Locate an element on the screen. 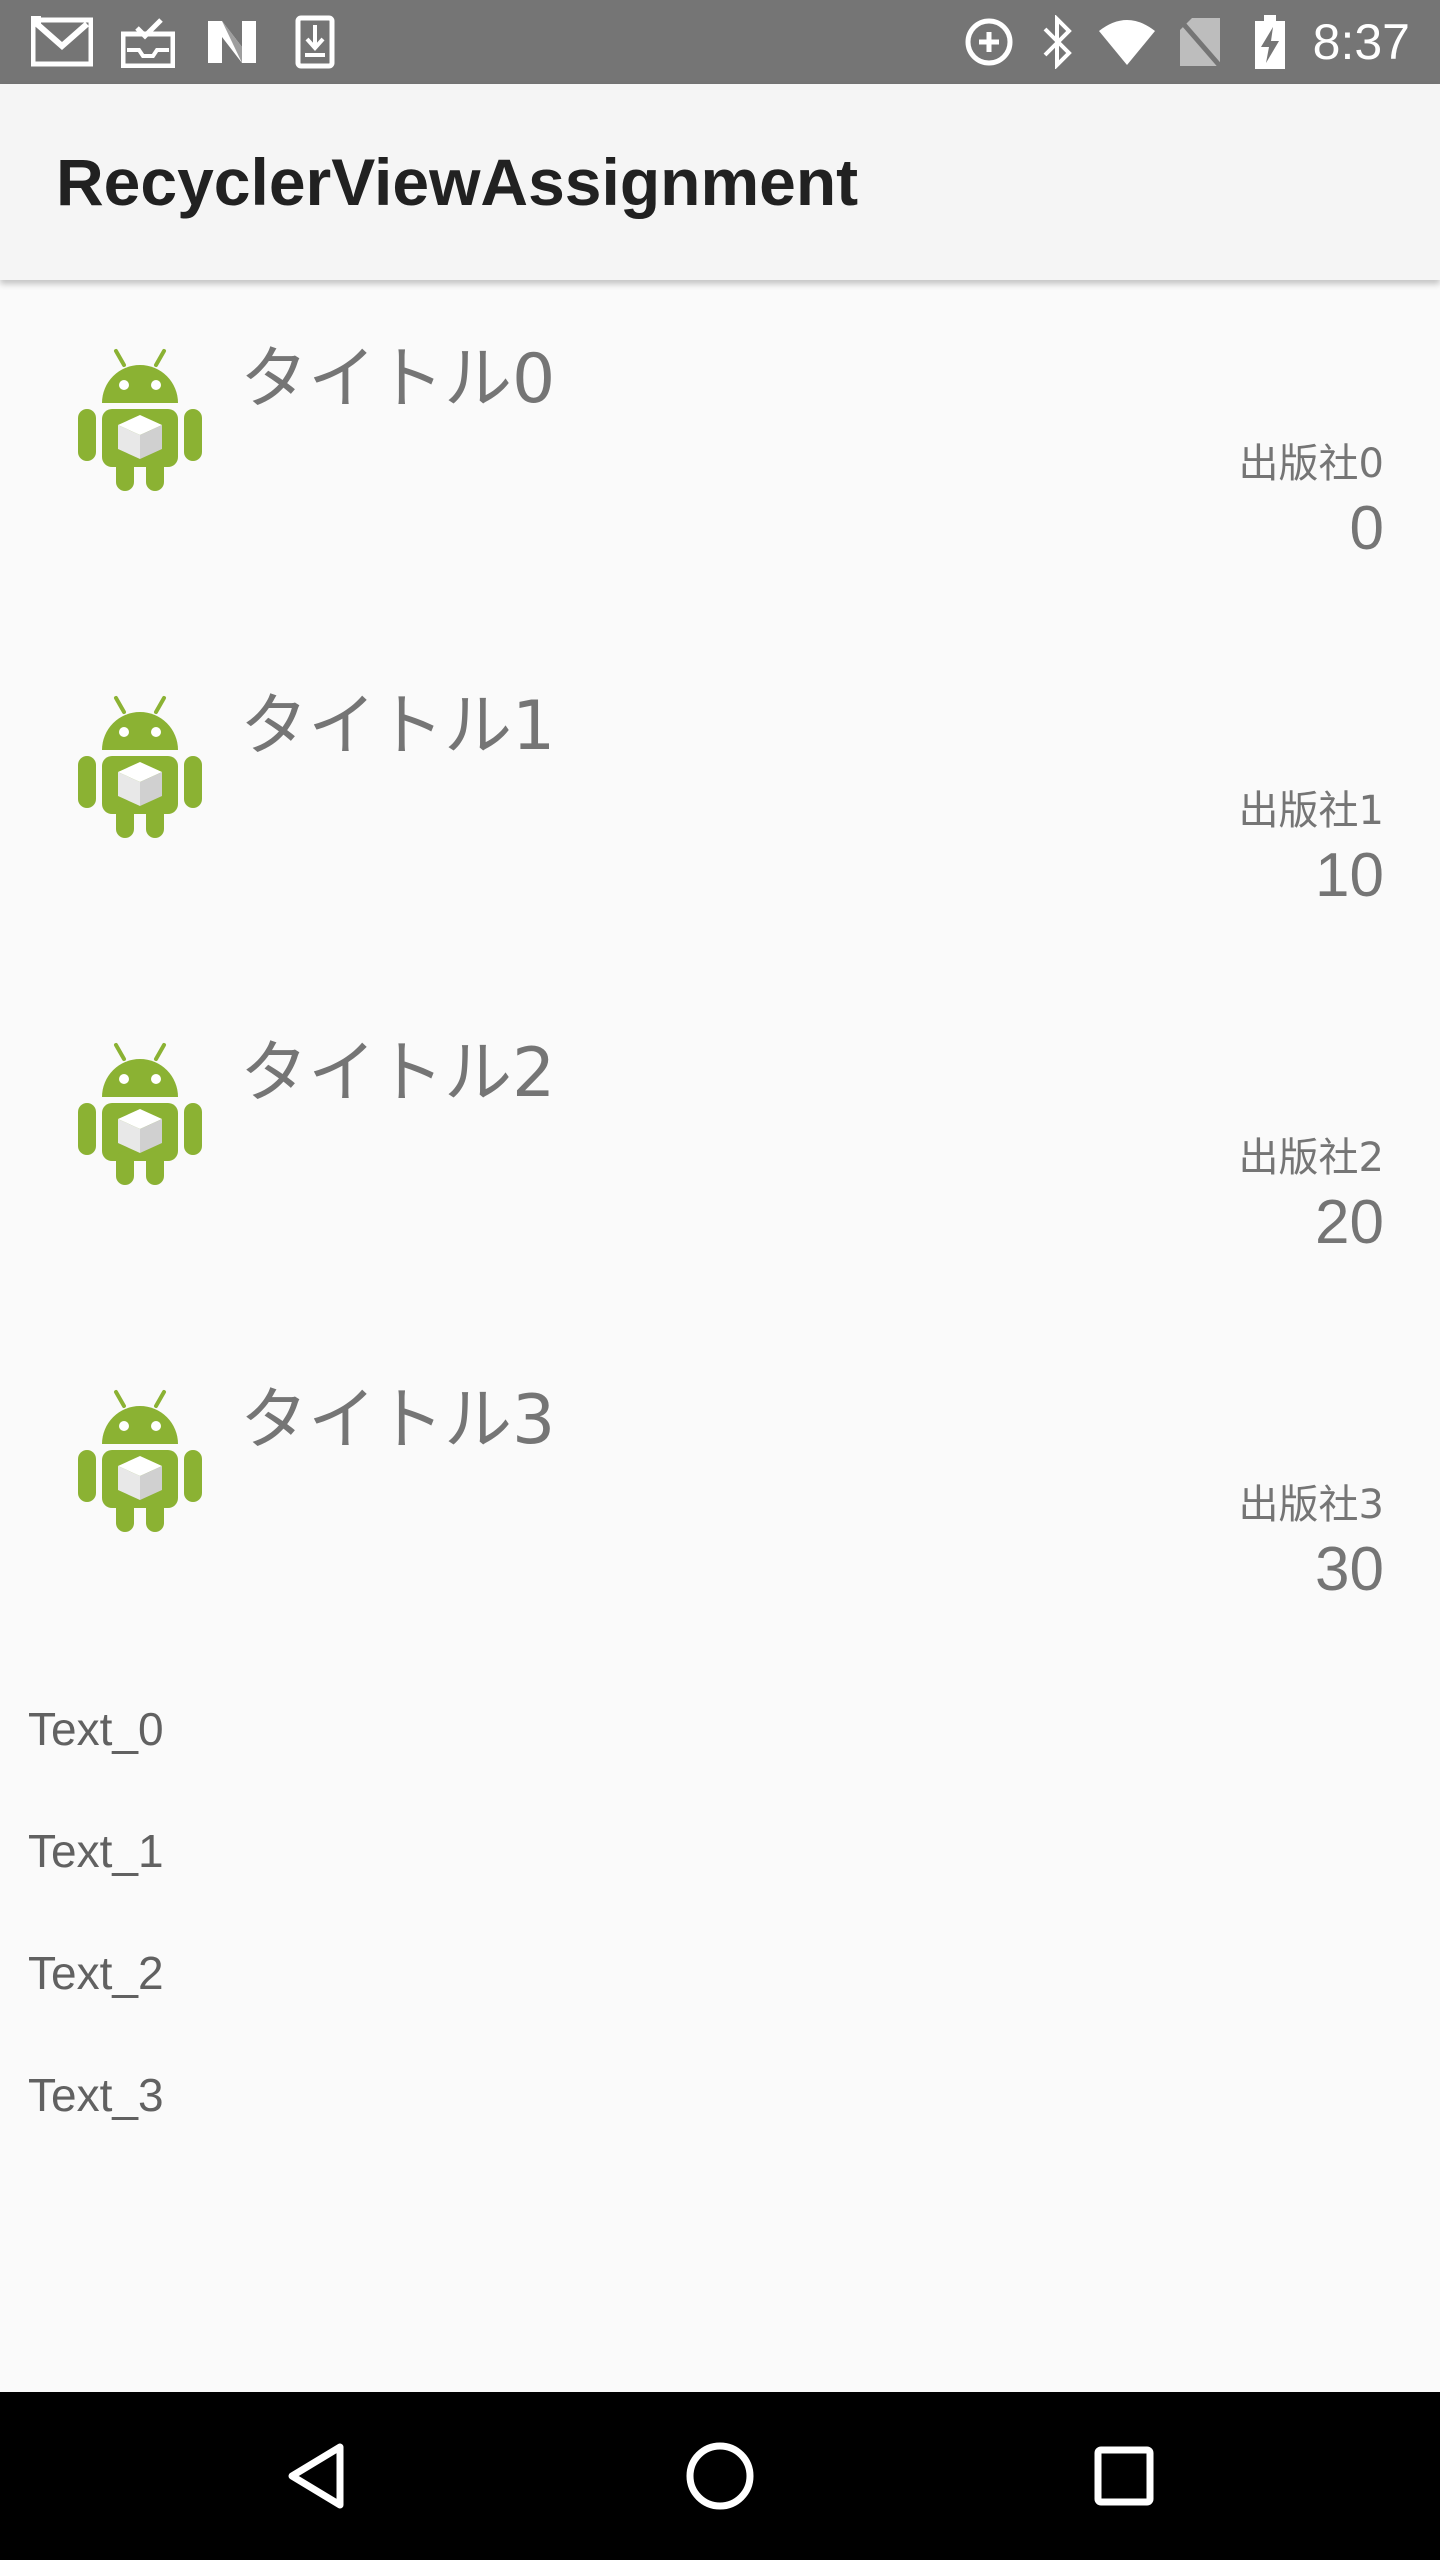 The width and height of the screenshot is (1440, 2560). wifi-icon is located at coordinates (1127, 42).